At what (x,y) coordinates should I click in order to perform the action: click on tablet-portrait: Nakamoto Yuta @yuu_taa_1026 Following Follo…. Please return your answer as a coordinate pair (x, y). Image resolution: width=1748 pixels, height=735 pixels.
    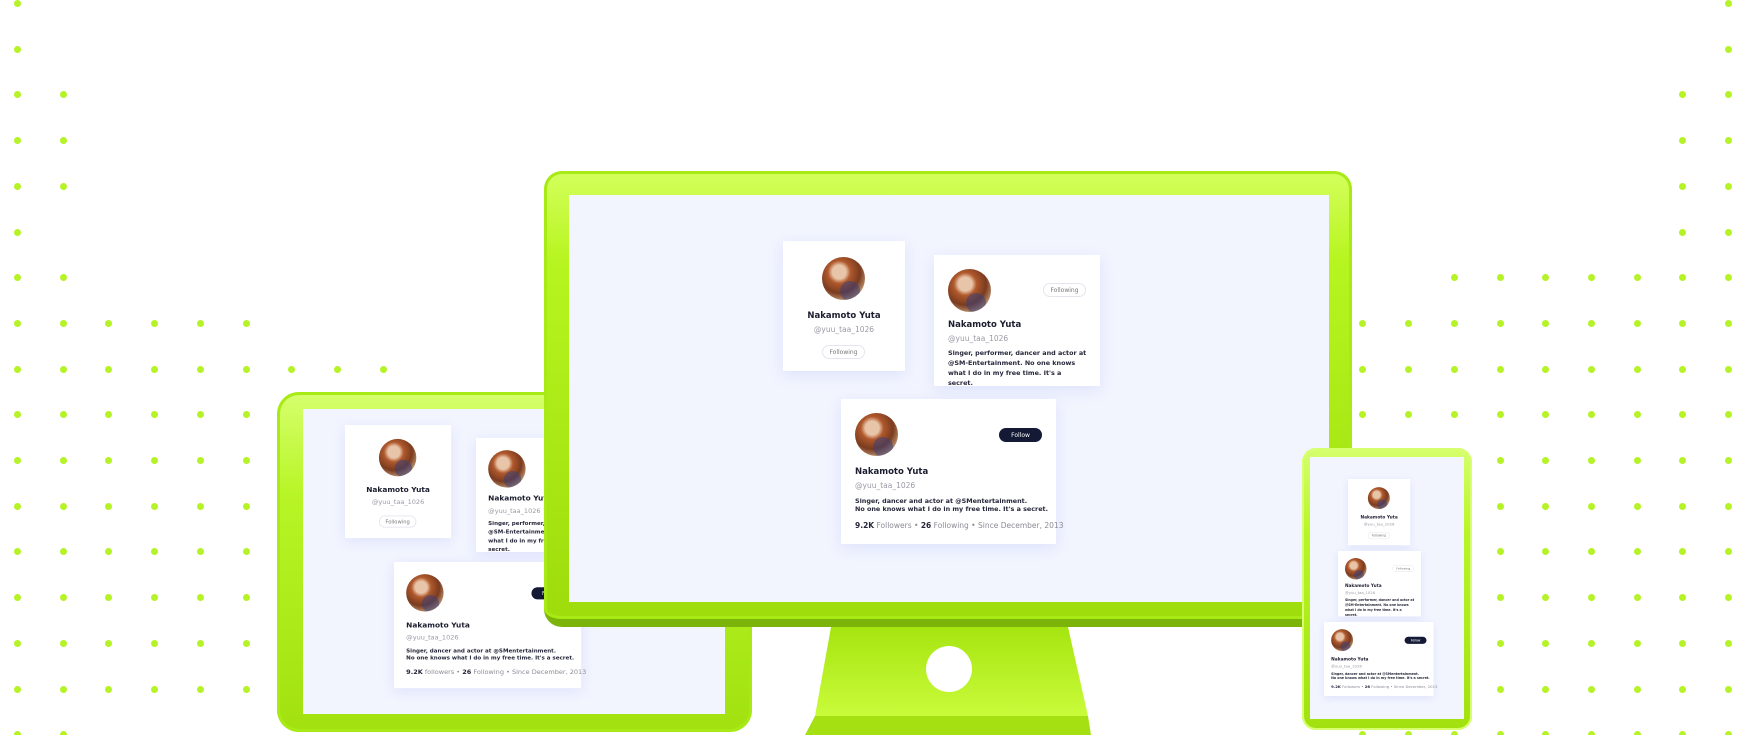
    Looking at the image, I should click on (1387, 589).